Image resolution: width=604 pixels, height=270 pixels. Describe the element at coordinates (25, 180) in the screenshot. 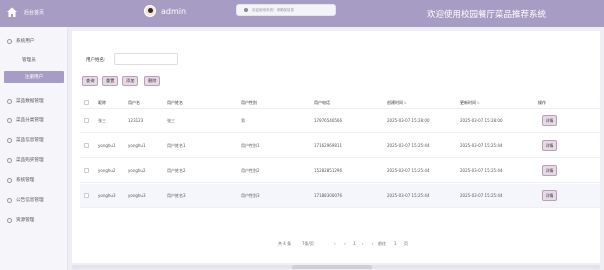

I see `sidebar-item-label: 系统管理` at that location.